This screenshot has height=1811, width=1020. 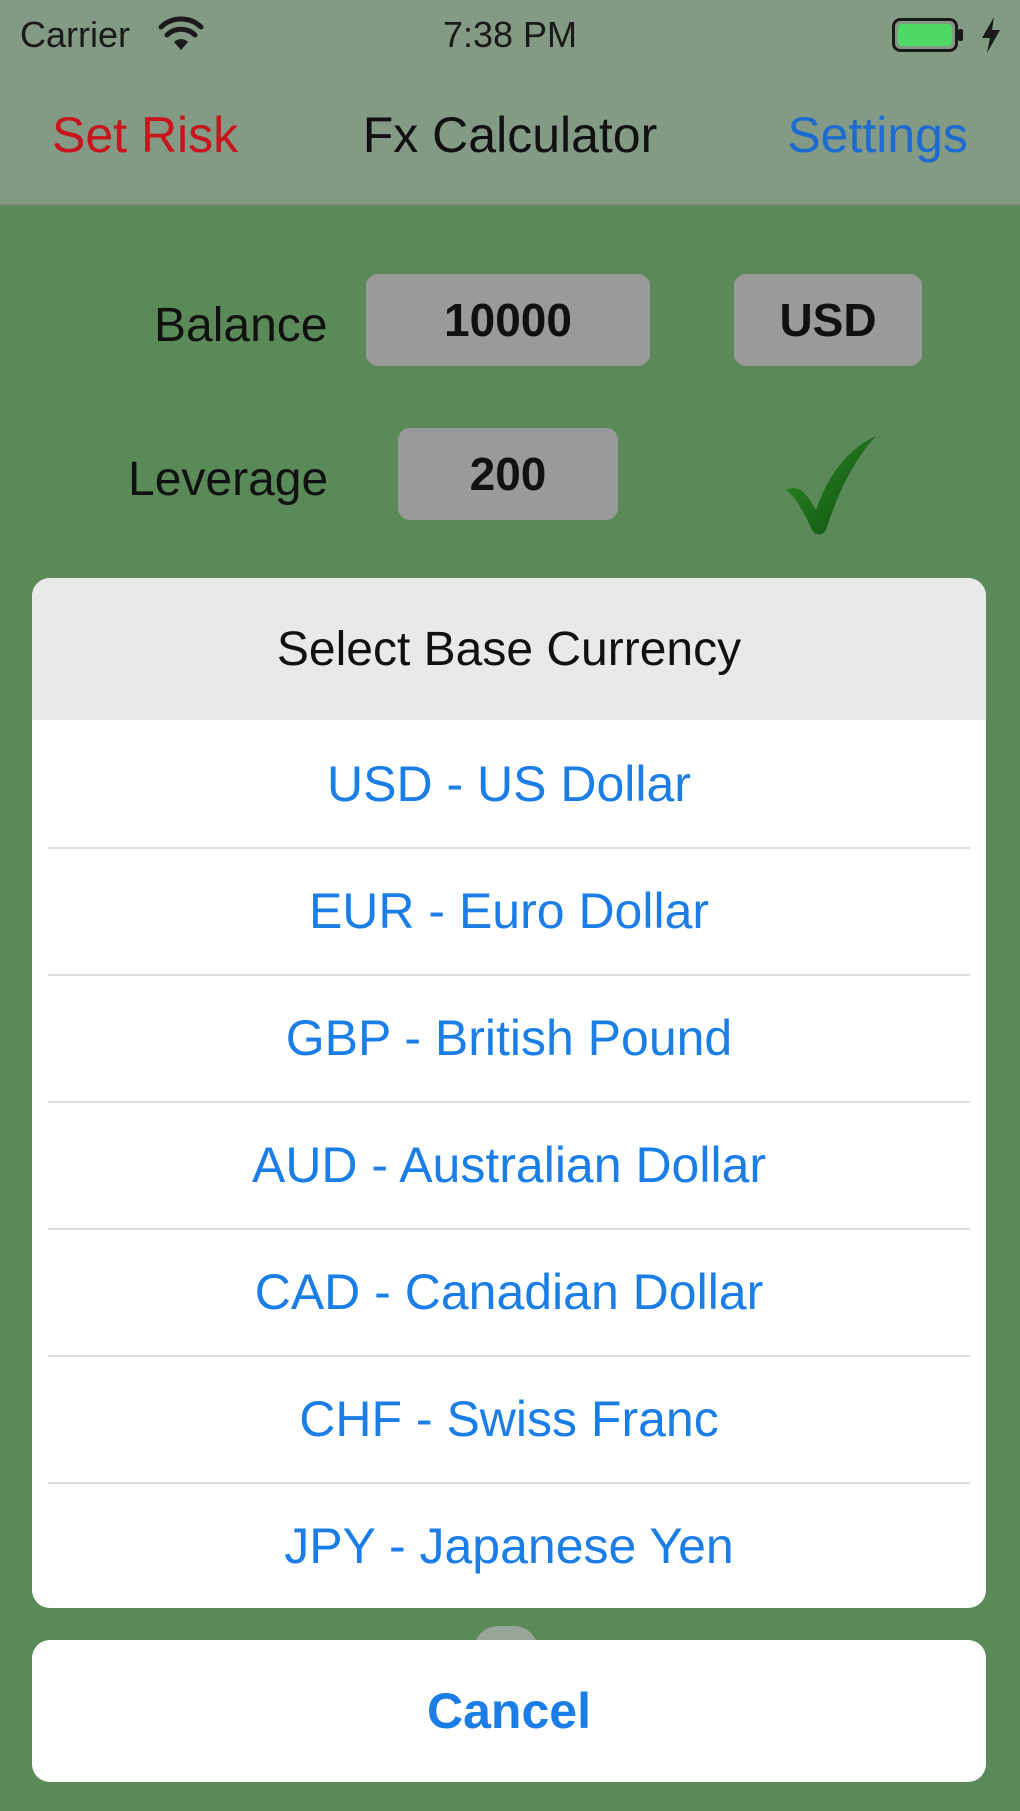 What do you see at coordinates (509, 1545) in the screenshot?
I see `option-jpy: JPY - Japanese Yen` at bounding box center [509, 1545].